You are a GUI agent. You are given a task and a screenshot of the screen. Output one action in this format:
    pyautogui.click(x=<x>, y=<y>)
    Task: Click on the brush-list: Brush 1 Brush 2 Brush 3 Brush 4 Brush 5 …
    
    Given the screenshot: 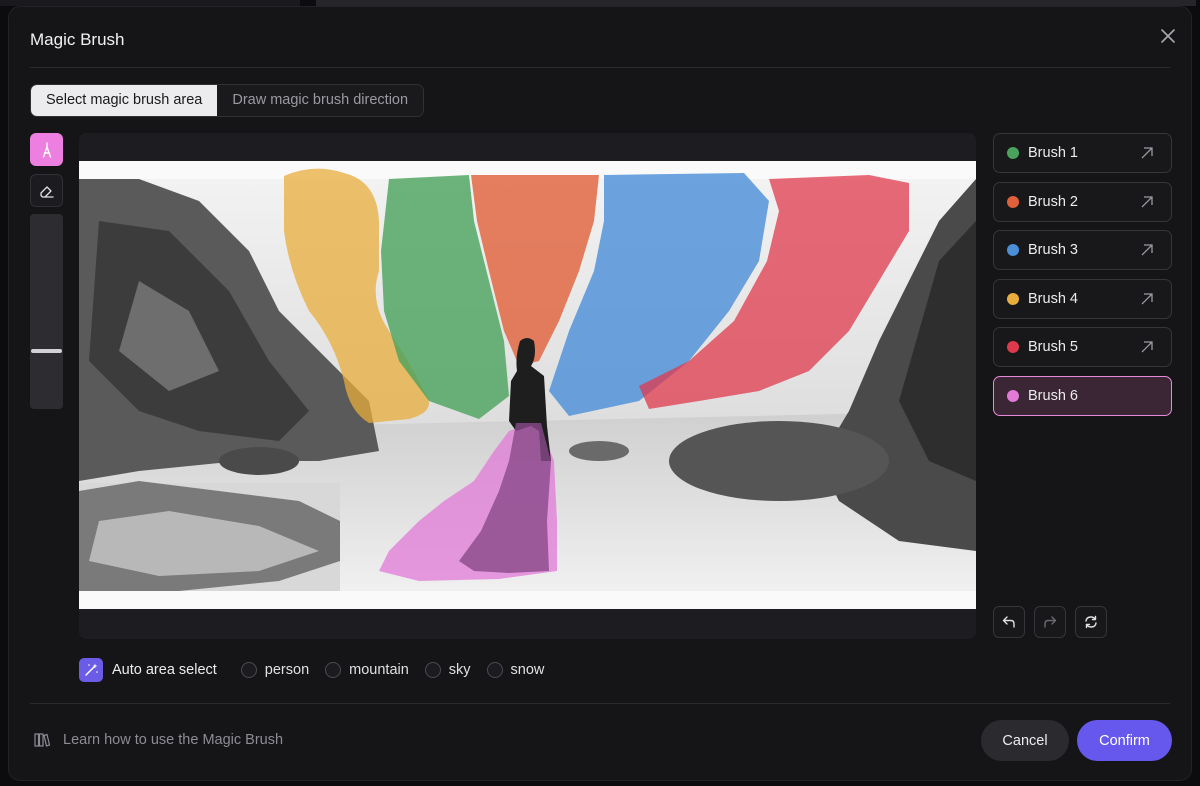 What is the action you would take?
    pyautogui.click(x=1082, y=279)
    